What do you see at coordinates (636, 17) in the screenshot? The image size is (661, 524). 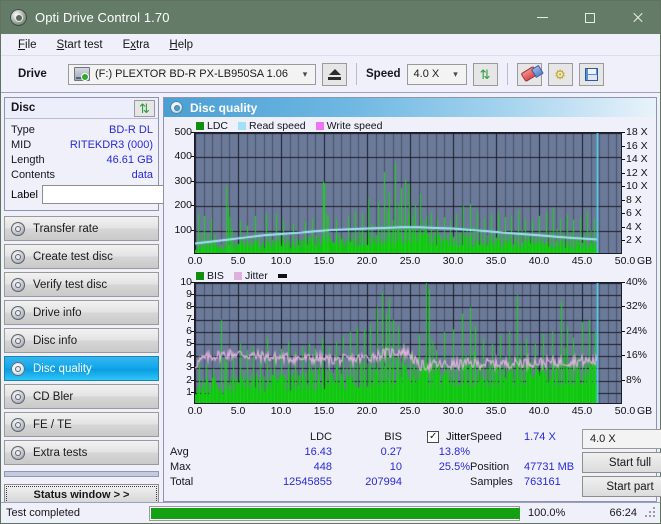 I see `close-button` at bounding box center [636, 17].